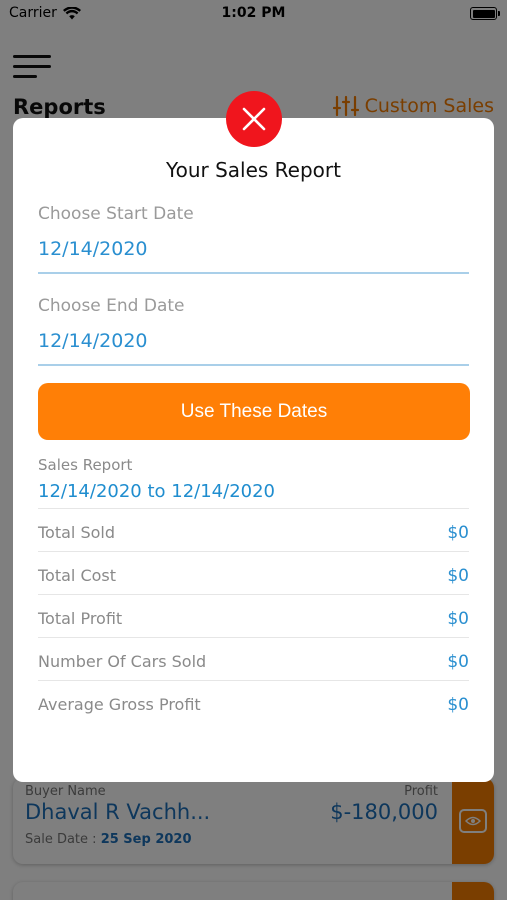 Image resolution: width=507 pixels, height=900 pixels. Describe the element at coordinates (111, 306) in the screenshot. I see `end-date-label: Choose End Date` at that location.